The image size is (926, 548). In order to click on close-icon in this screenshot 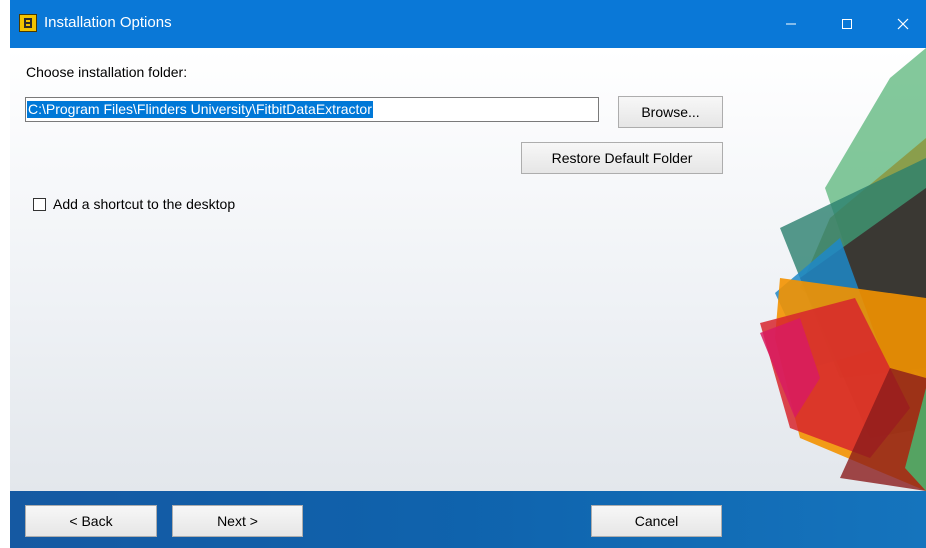, I will do `click(903, 24)`.